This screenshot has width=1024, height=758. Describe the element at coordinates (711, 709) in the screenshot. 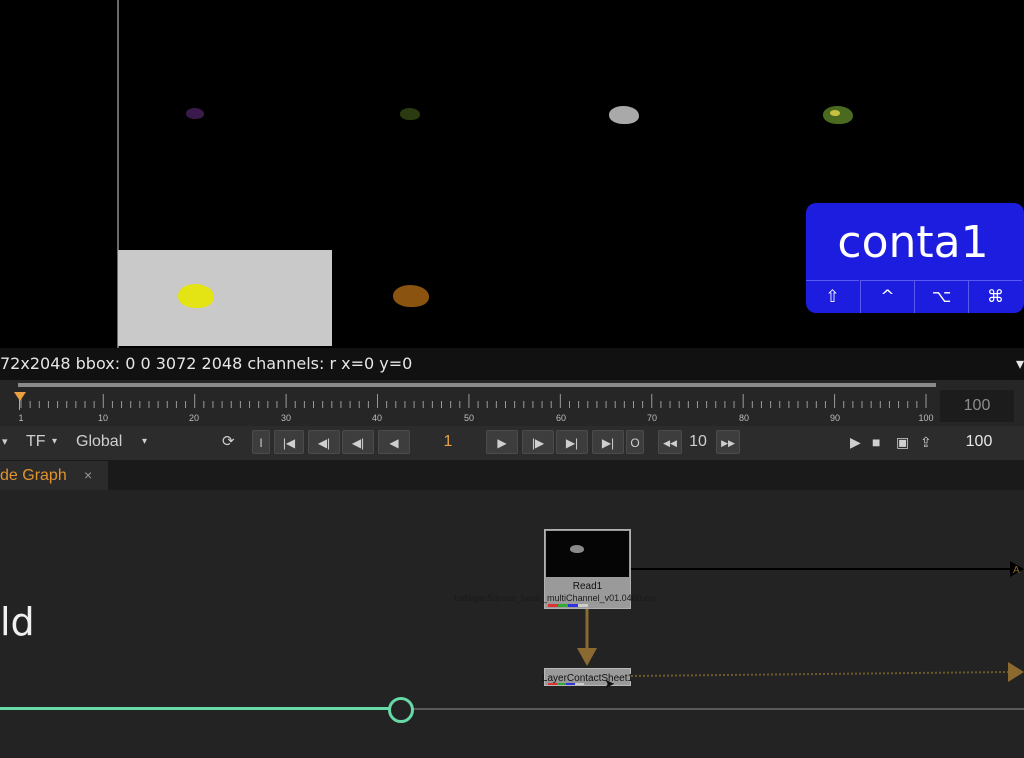

I see `progress-slider-track` at that location.